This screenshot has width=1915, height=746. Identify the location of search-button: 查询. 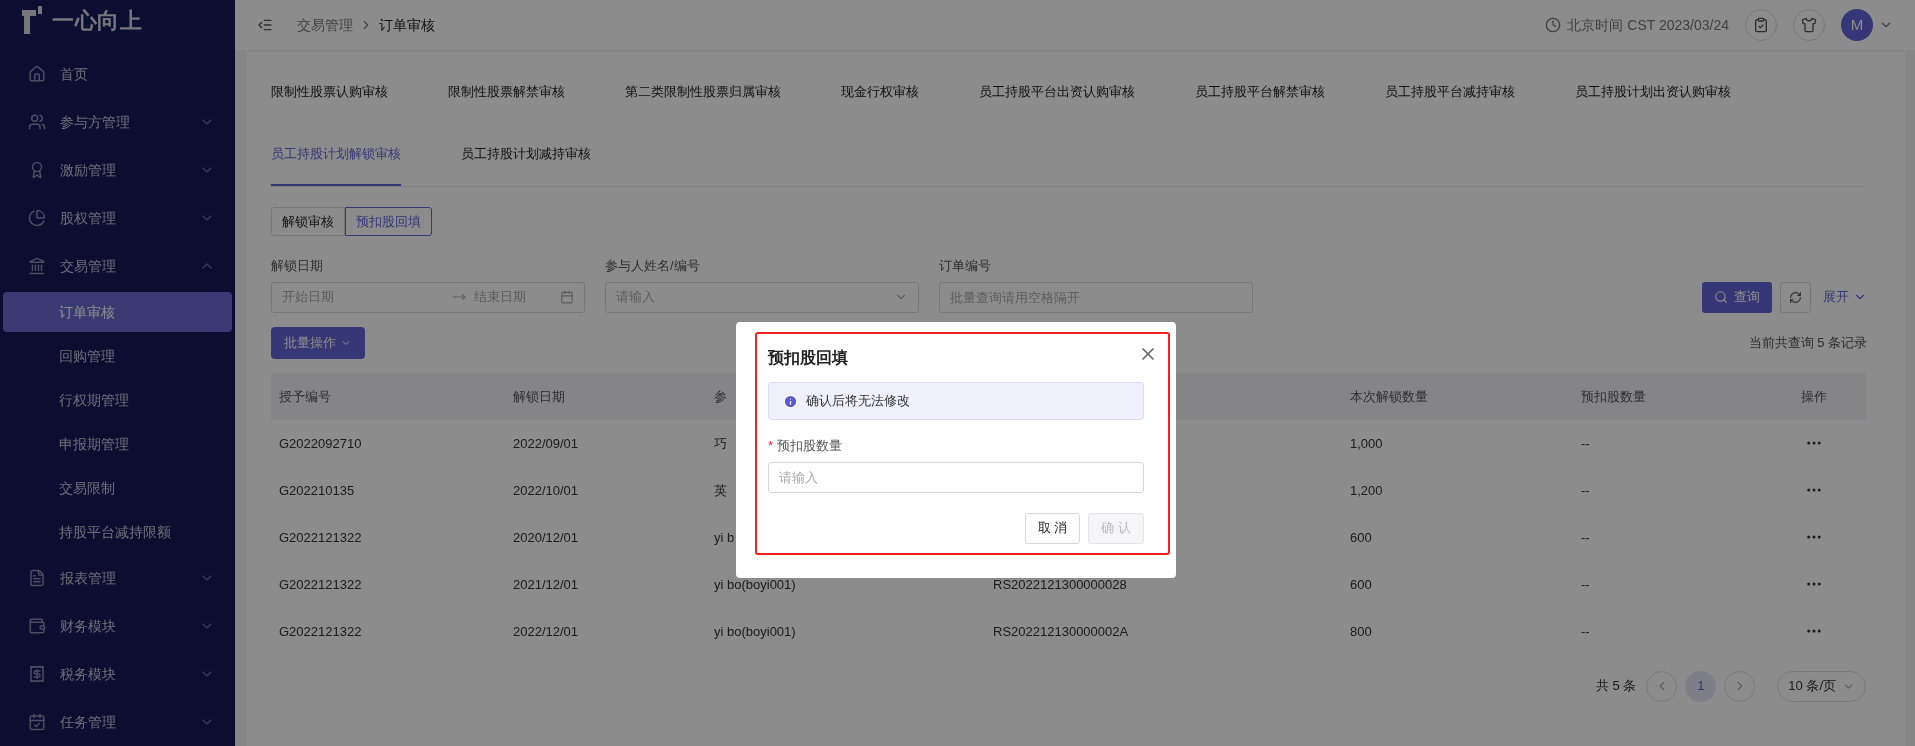
(1737, 297).